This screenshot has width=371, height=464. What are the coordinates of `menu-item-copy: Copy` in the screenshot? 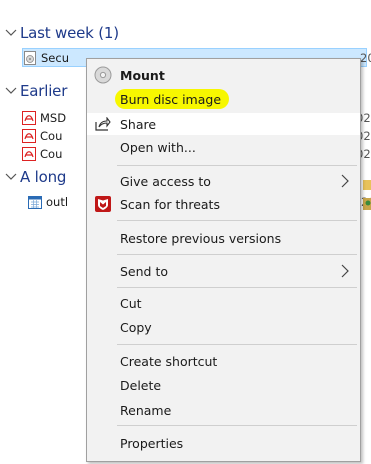 It's located at (223, 327).